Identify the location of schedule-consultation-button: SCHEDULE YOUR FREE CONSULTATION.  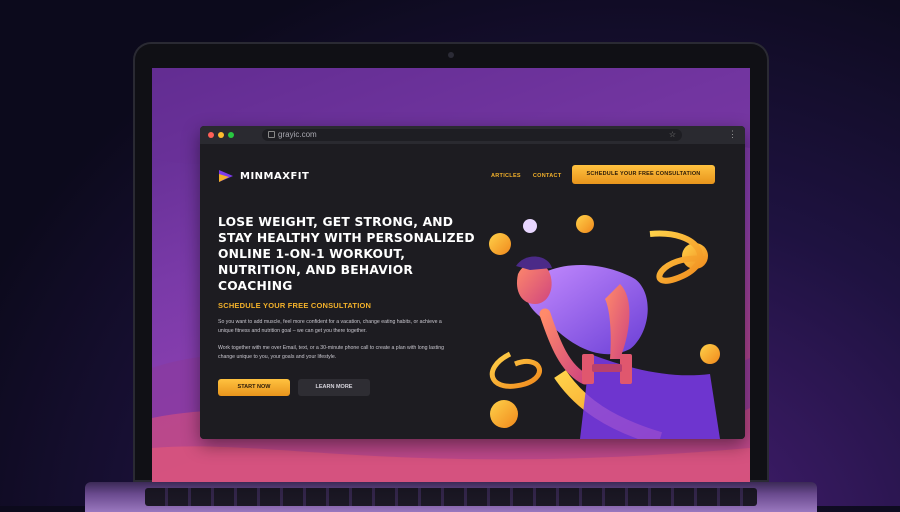
(643, 174).